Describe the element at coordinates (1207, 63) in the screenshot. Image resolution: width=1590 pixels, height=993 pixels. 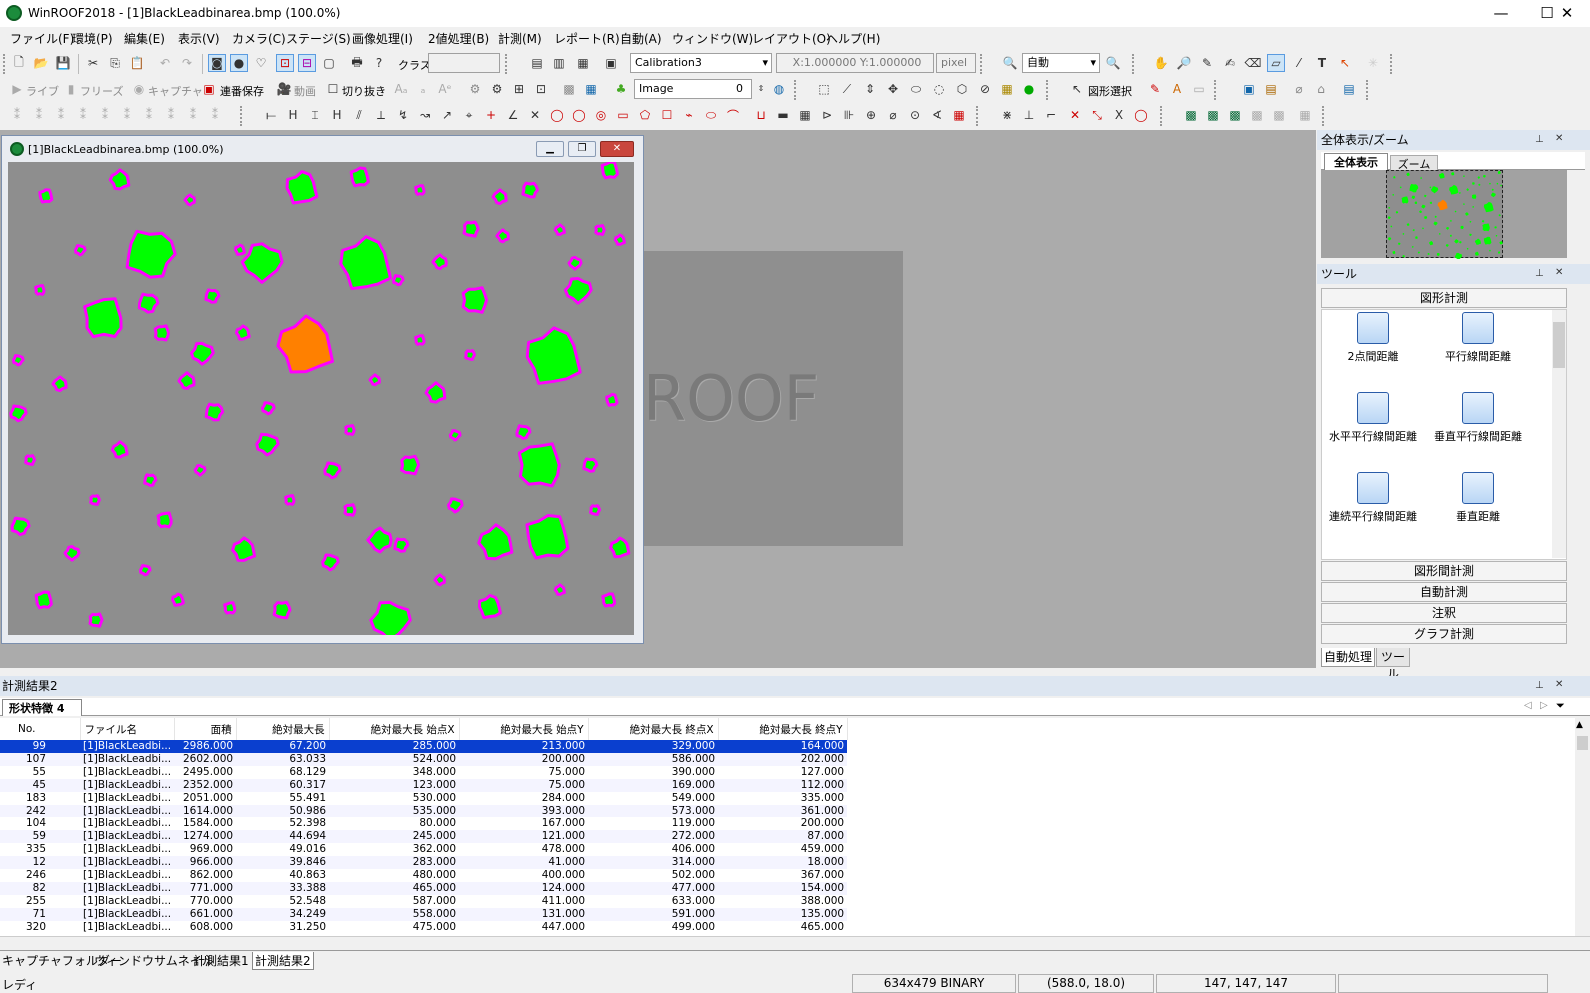
I see `pencil-icon: ✎` at that location.